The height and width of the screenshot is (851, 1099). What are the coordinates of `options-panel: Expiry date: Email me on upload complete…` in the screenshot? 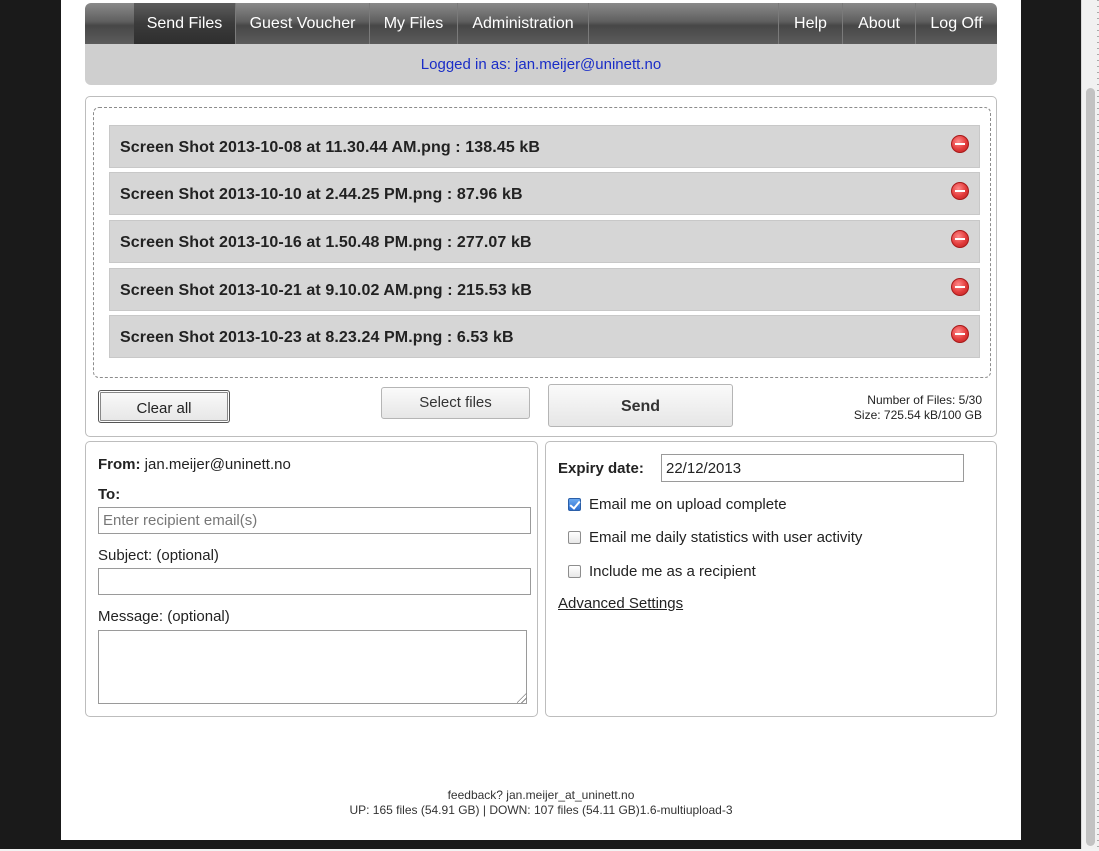 It's located at (771, 579).